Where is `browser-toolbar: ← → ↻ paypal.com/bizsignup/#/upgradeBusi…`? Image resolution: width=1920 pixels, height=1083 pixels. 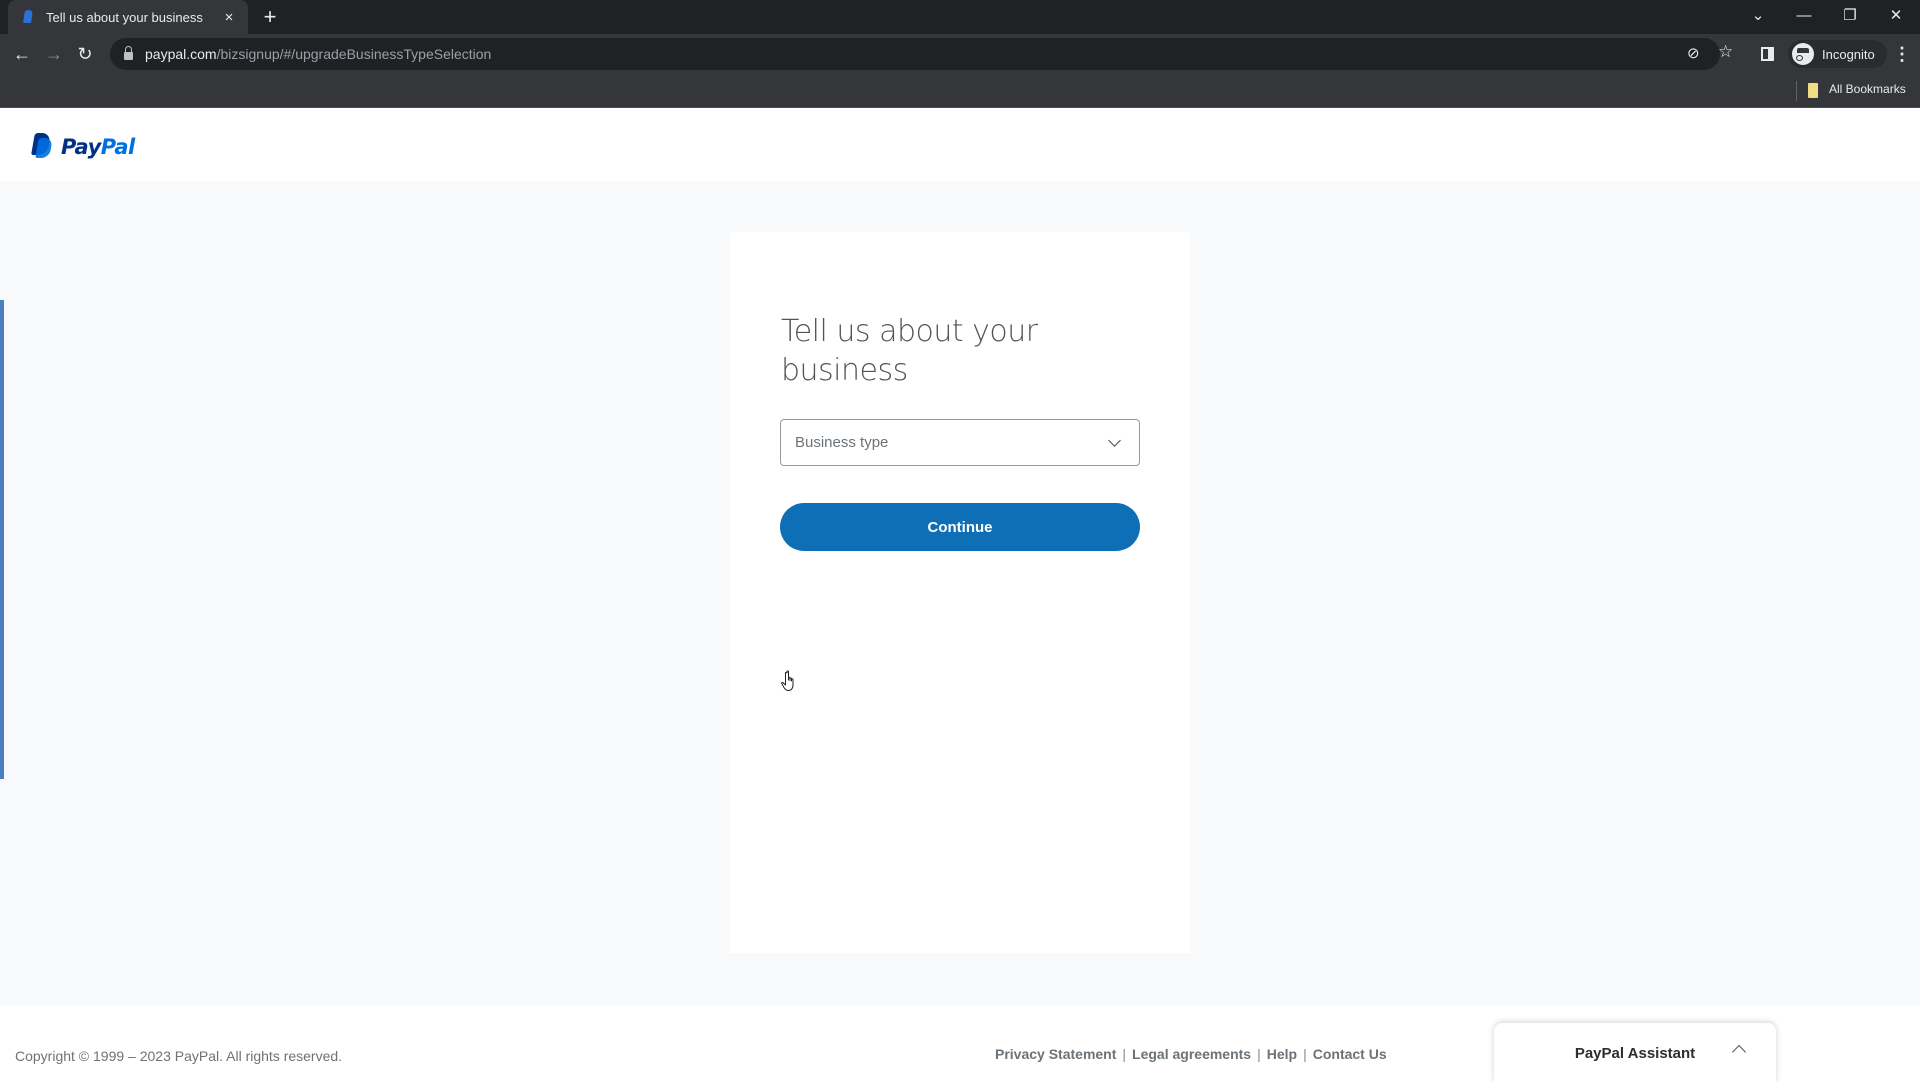 browser-toolbar: ← → ↻ paypal.com/bizsignup/#/upgradeBusi… is located at coordinates (960, 54).